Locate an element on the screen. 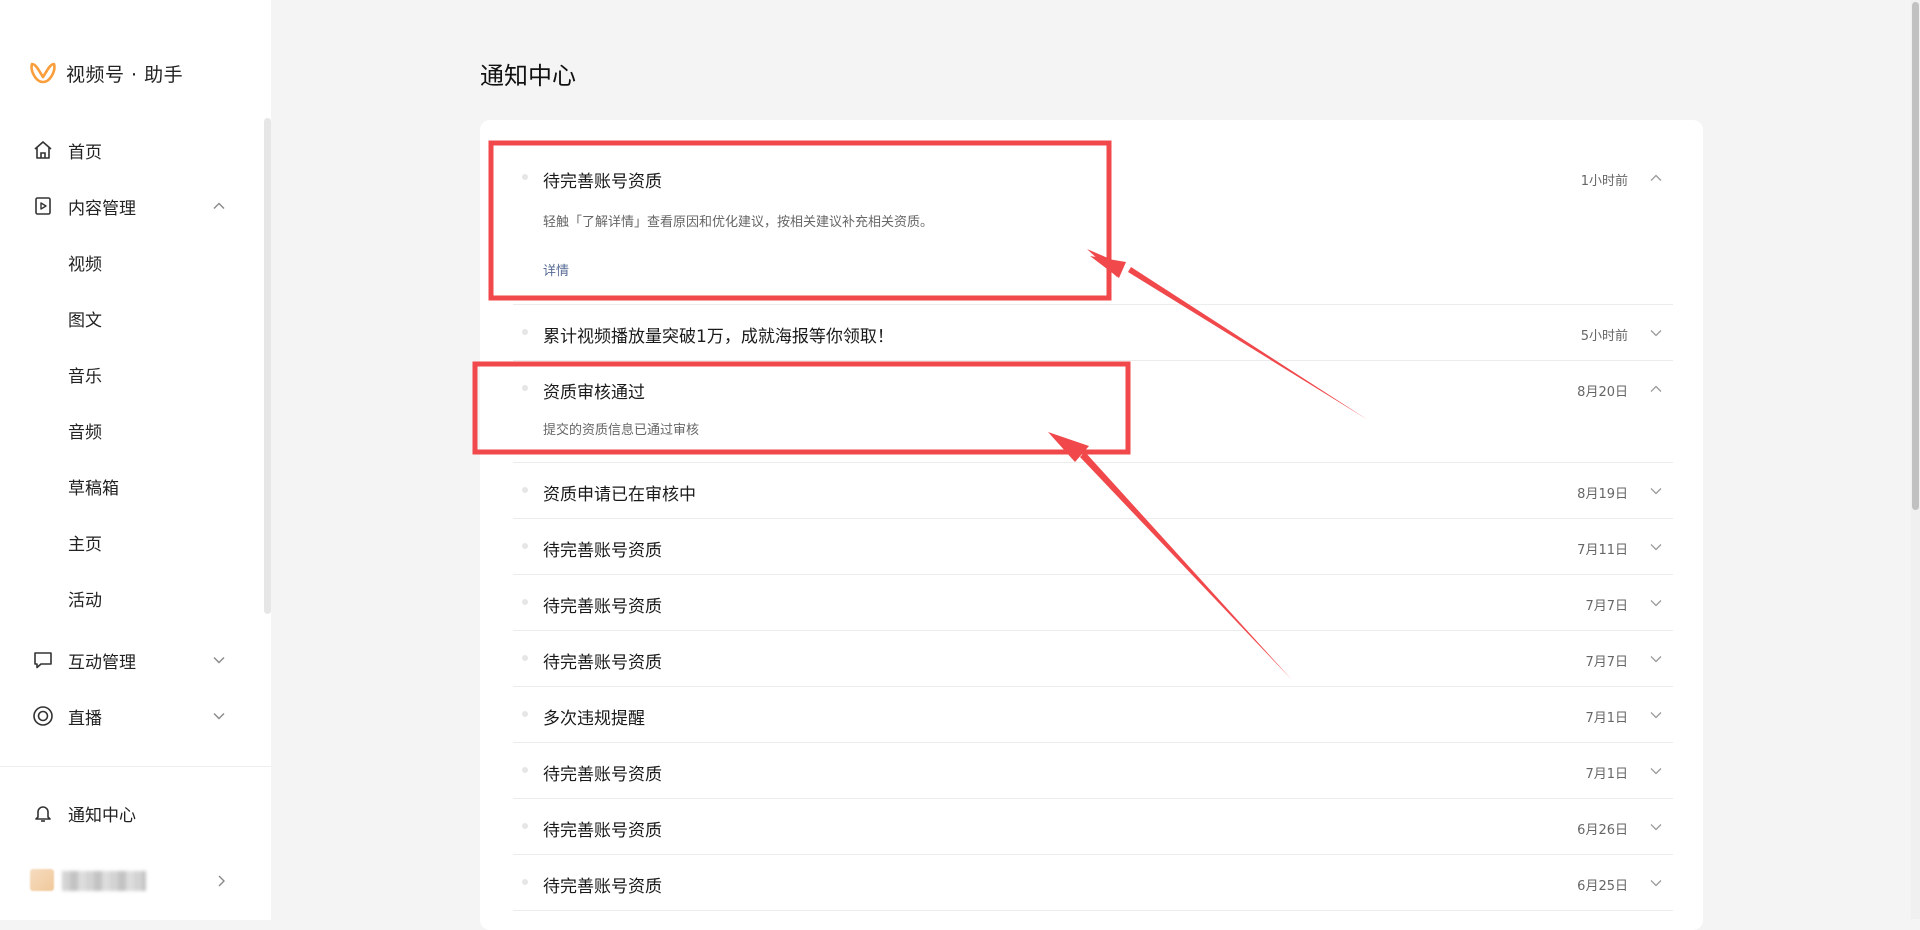  notification-time: 6月26日 is located at coordinates (1602, 830).